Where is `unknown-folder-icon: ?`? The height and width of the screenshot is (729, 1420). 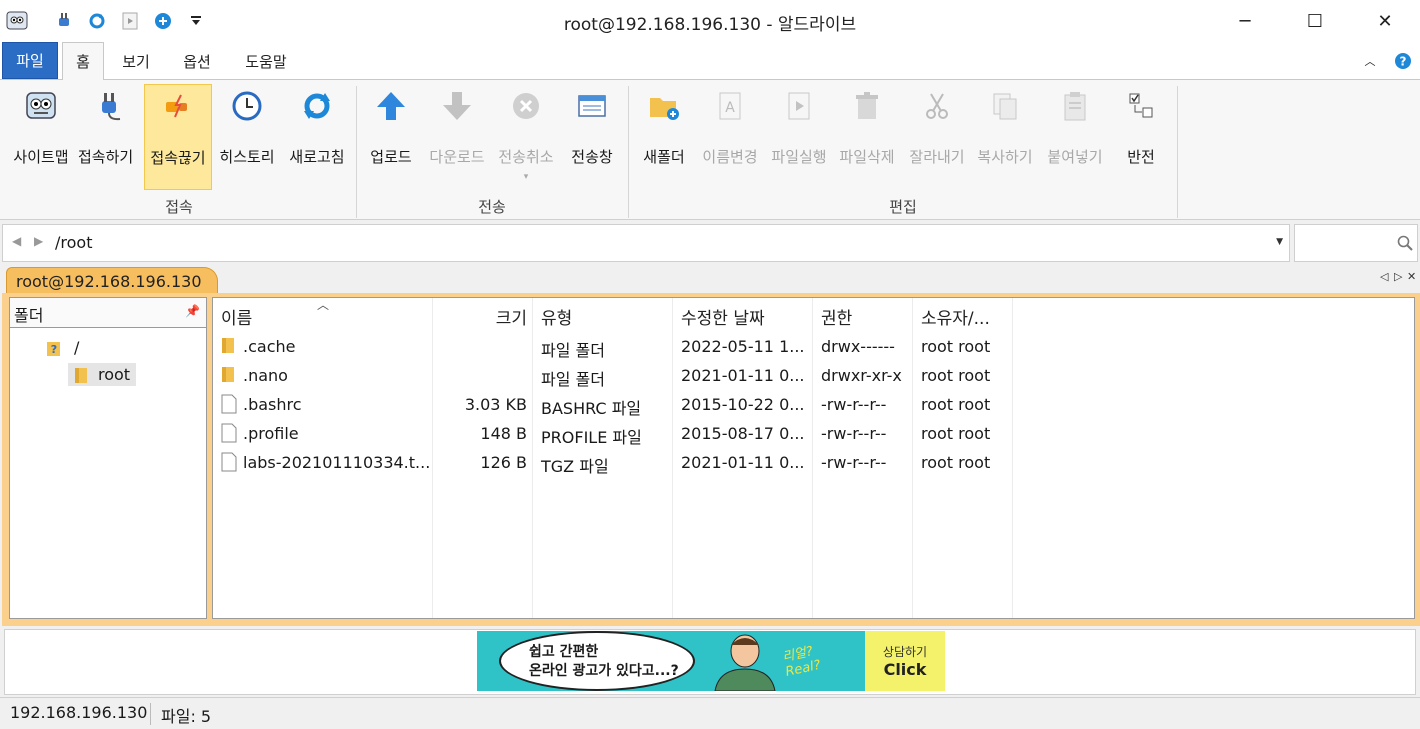 unknown-folder-icon: ? is located at coordinates (53, 348).